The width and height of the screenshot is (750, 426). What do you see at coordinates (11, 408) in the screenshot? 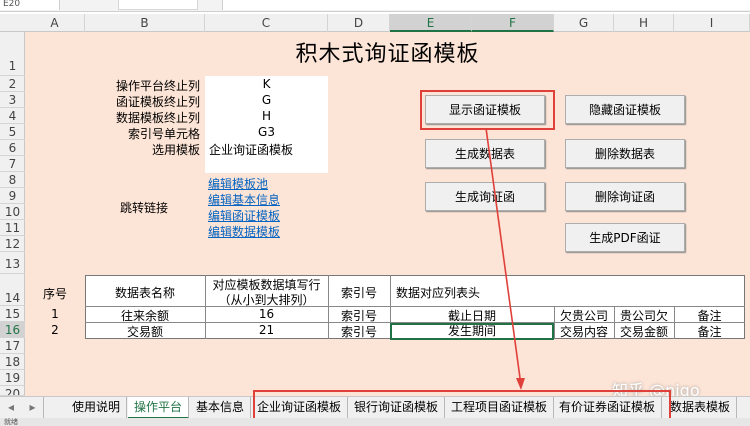
I see `tab-scroll-left-icon: ◂` at bounding box center [11, 408].